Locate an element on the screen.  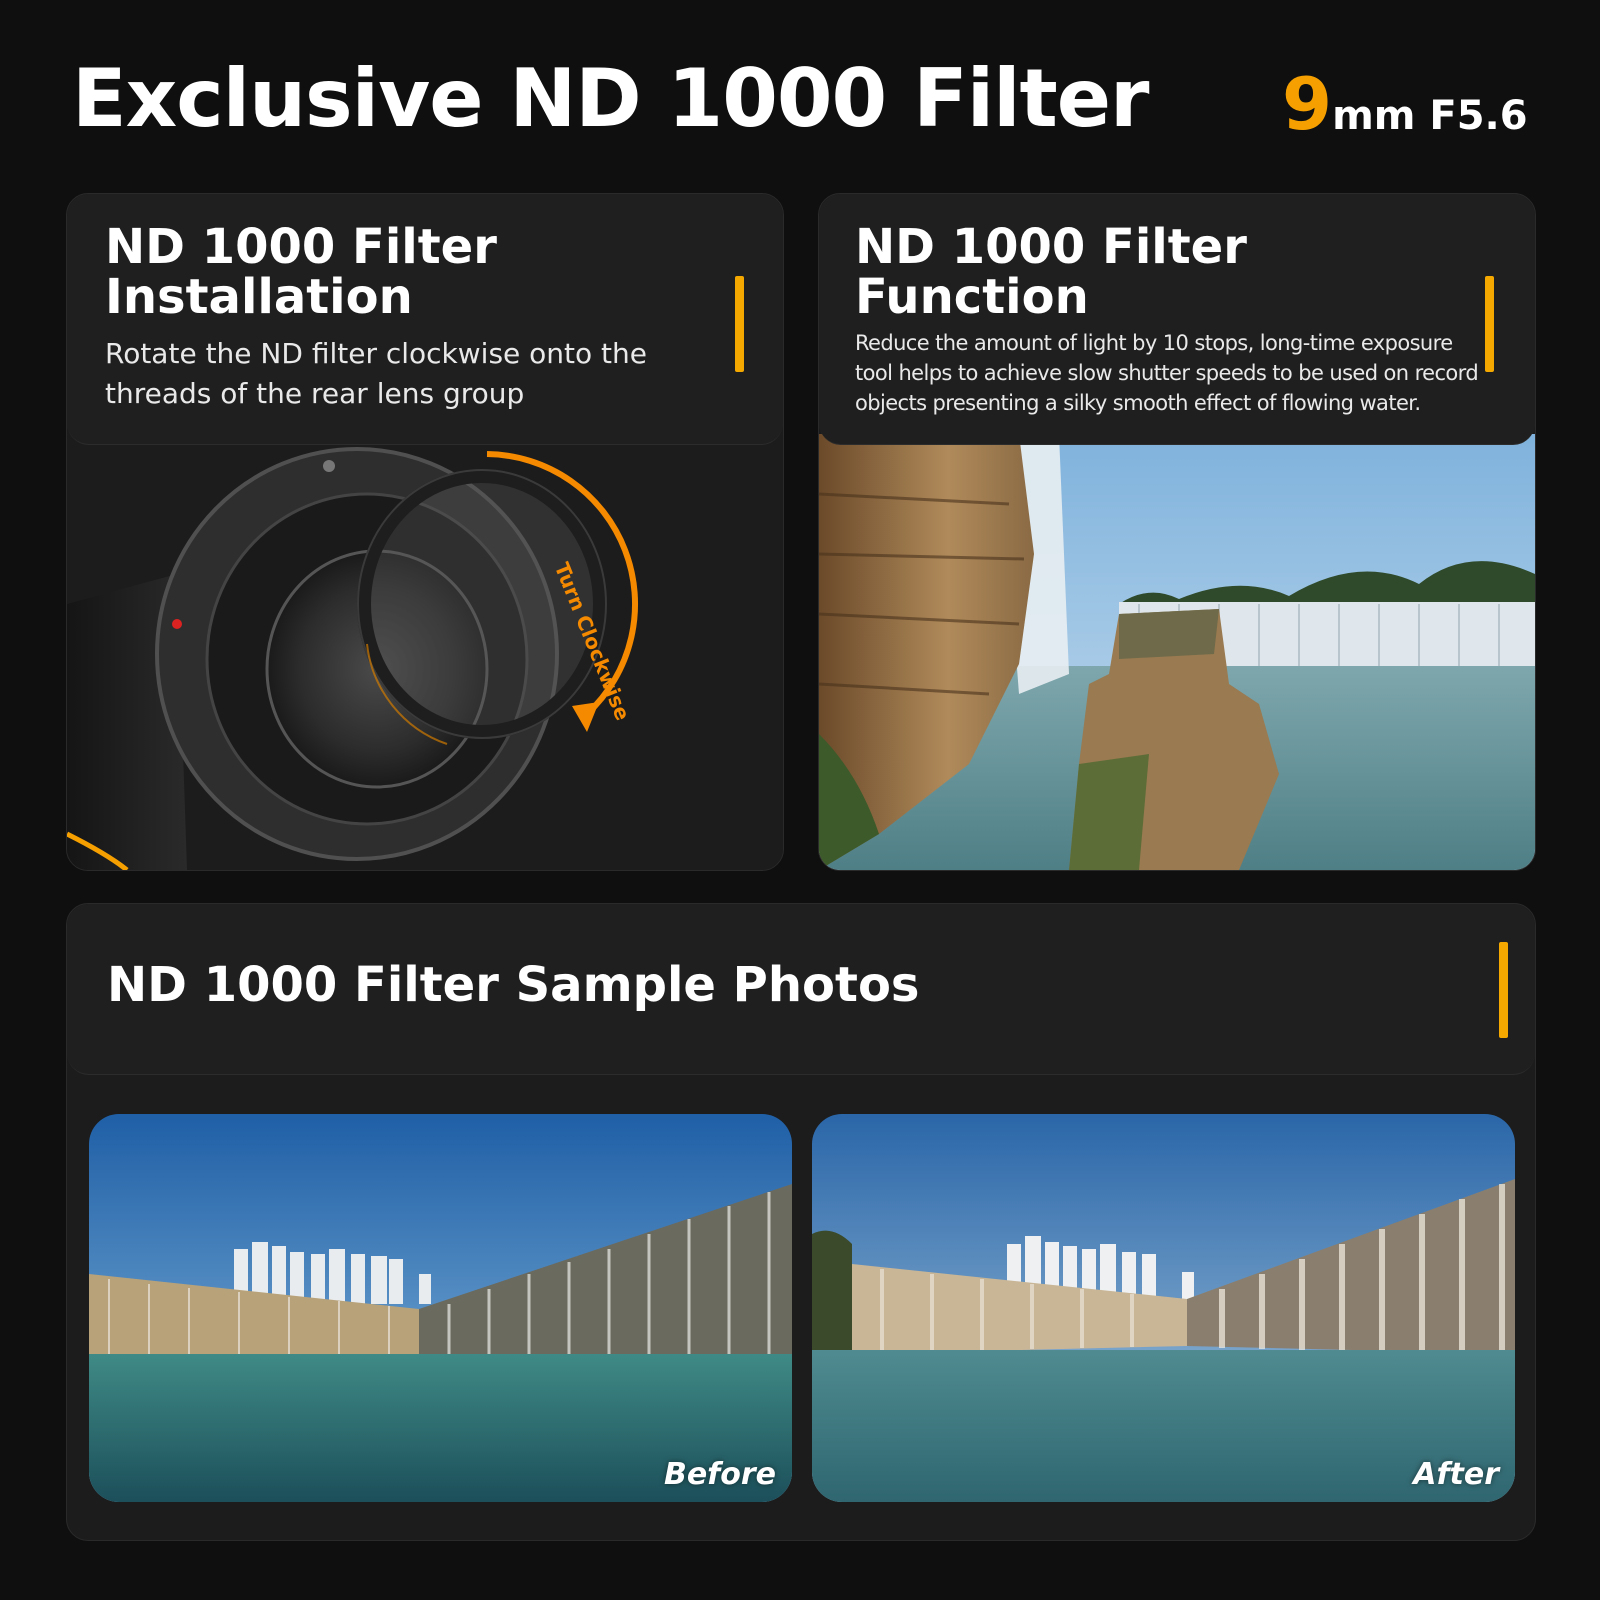
function-title: ND 1000 Filter Function is located at coordinates (1051, 272).